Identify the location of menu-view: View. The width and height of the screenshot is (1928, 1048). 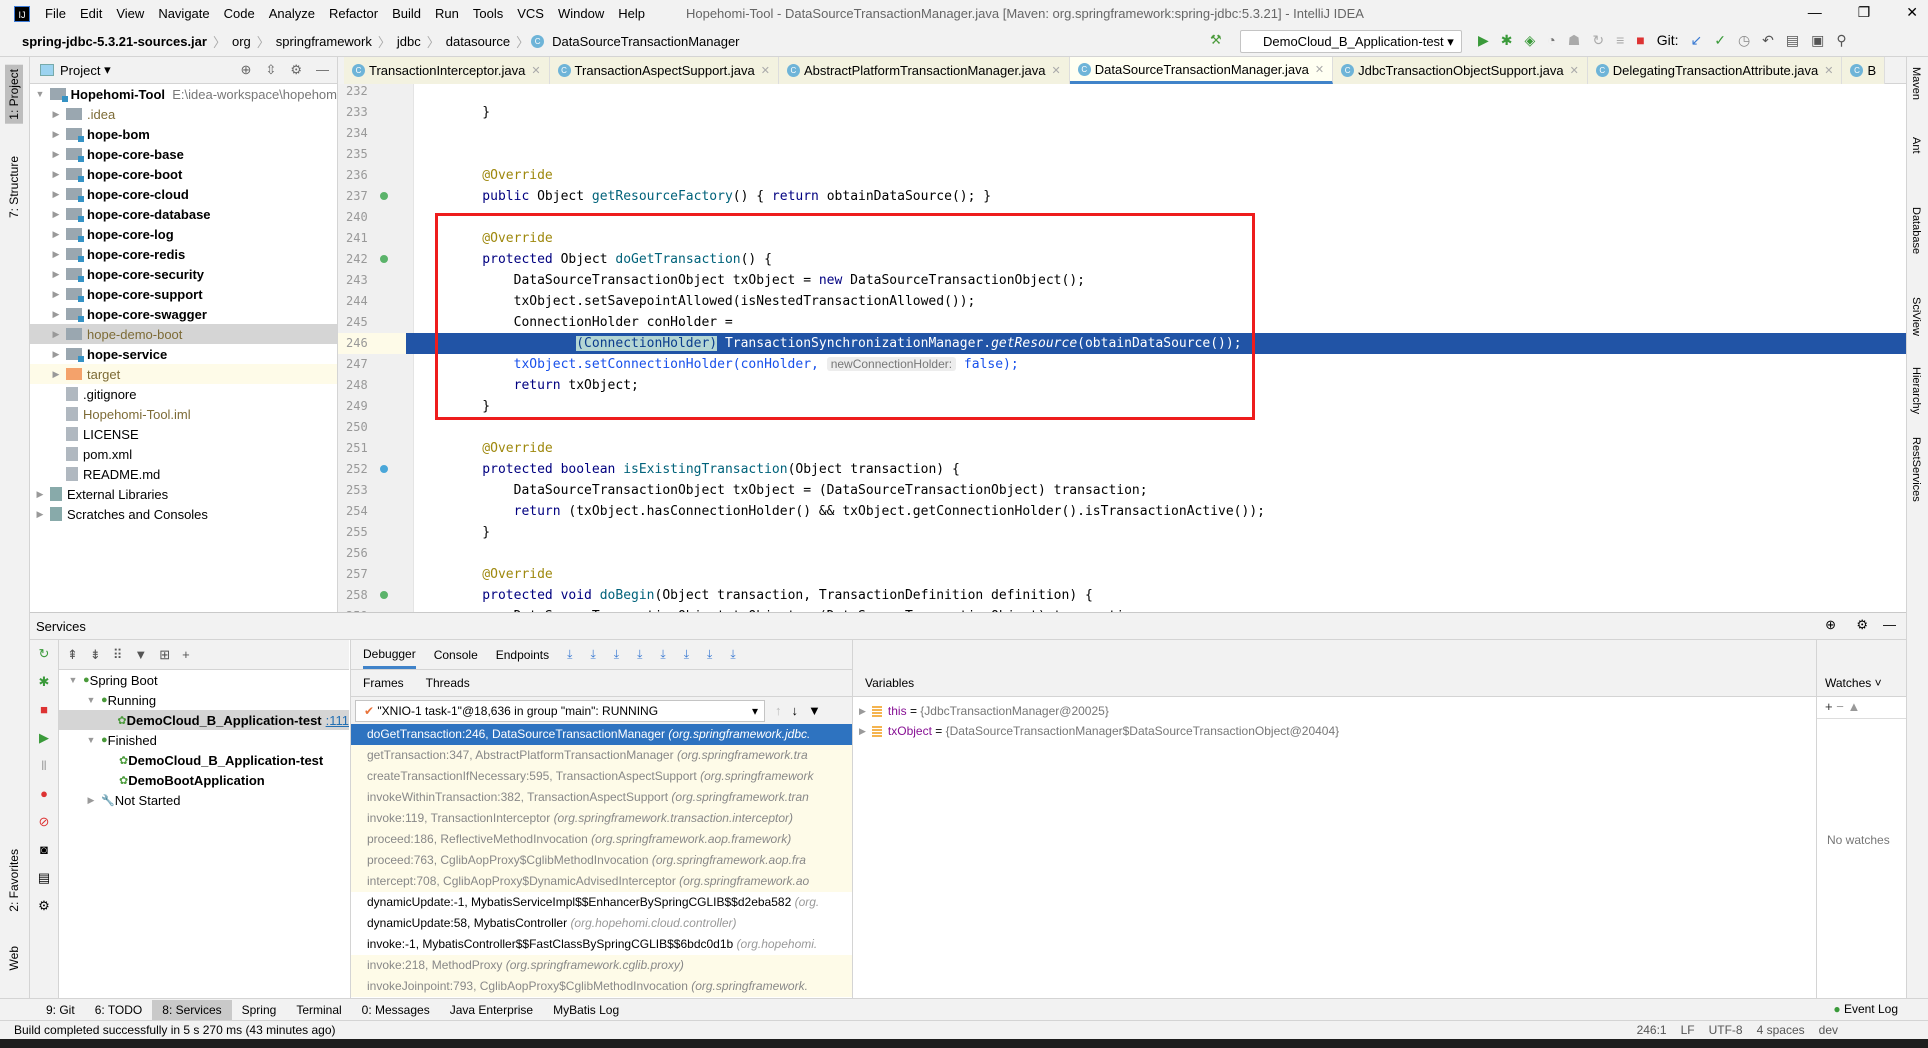
(130, 13).